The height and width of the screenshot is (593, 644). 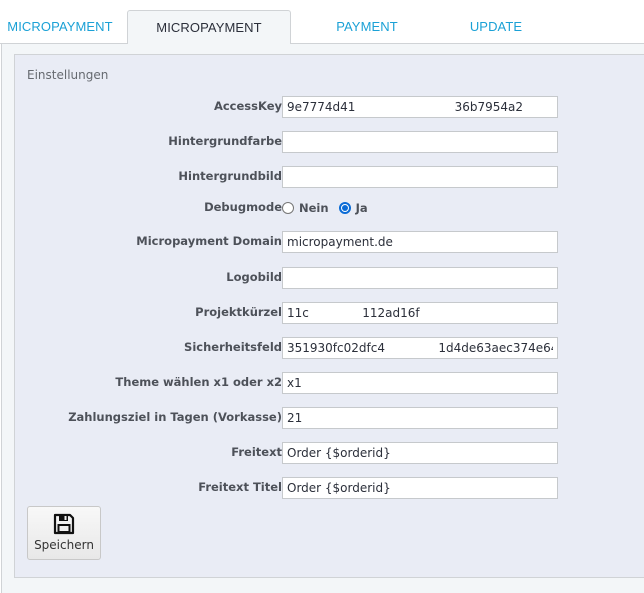 I want to click on tab-payment-settings: PAYMENT SETTINGS, so click(x=367, y=39).